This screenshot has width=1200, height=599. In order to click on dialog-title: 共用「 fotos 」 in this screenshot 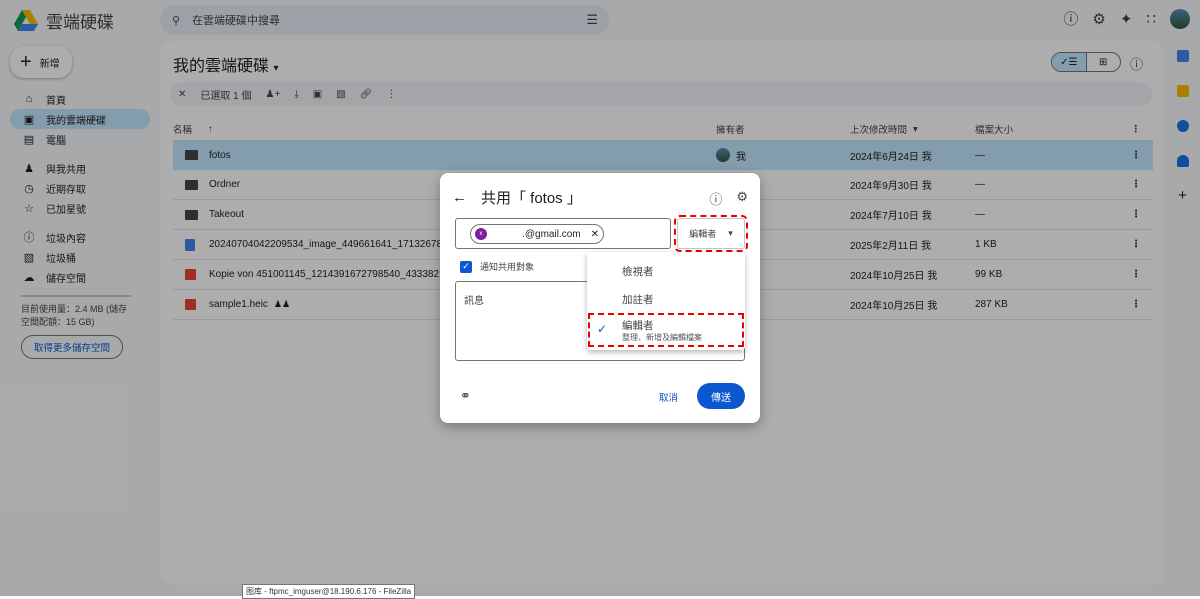, I will do `click(531, 198)`.